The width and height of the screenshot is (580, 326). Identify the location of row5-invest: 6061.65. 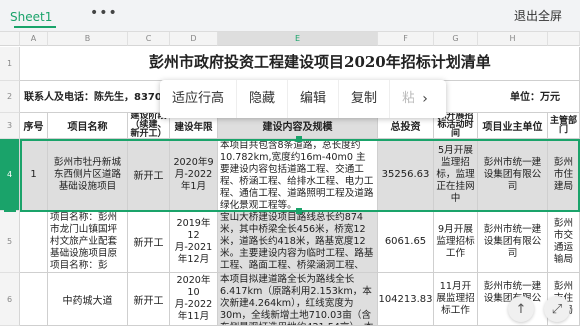
(406, 242).